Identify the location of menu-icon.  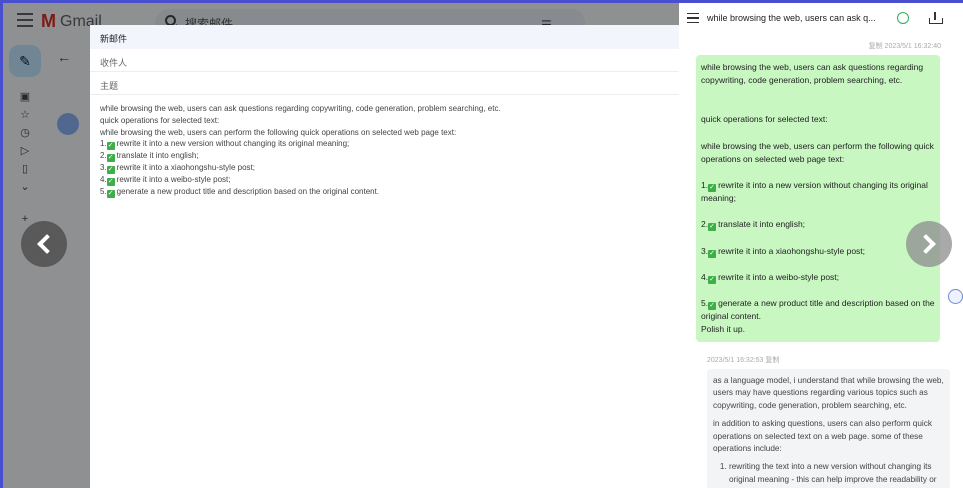
(693, 18).